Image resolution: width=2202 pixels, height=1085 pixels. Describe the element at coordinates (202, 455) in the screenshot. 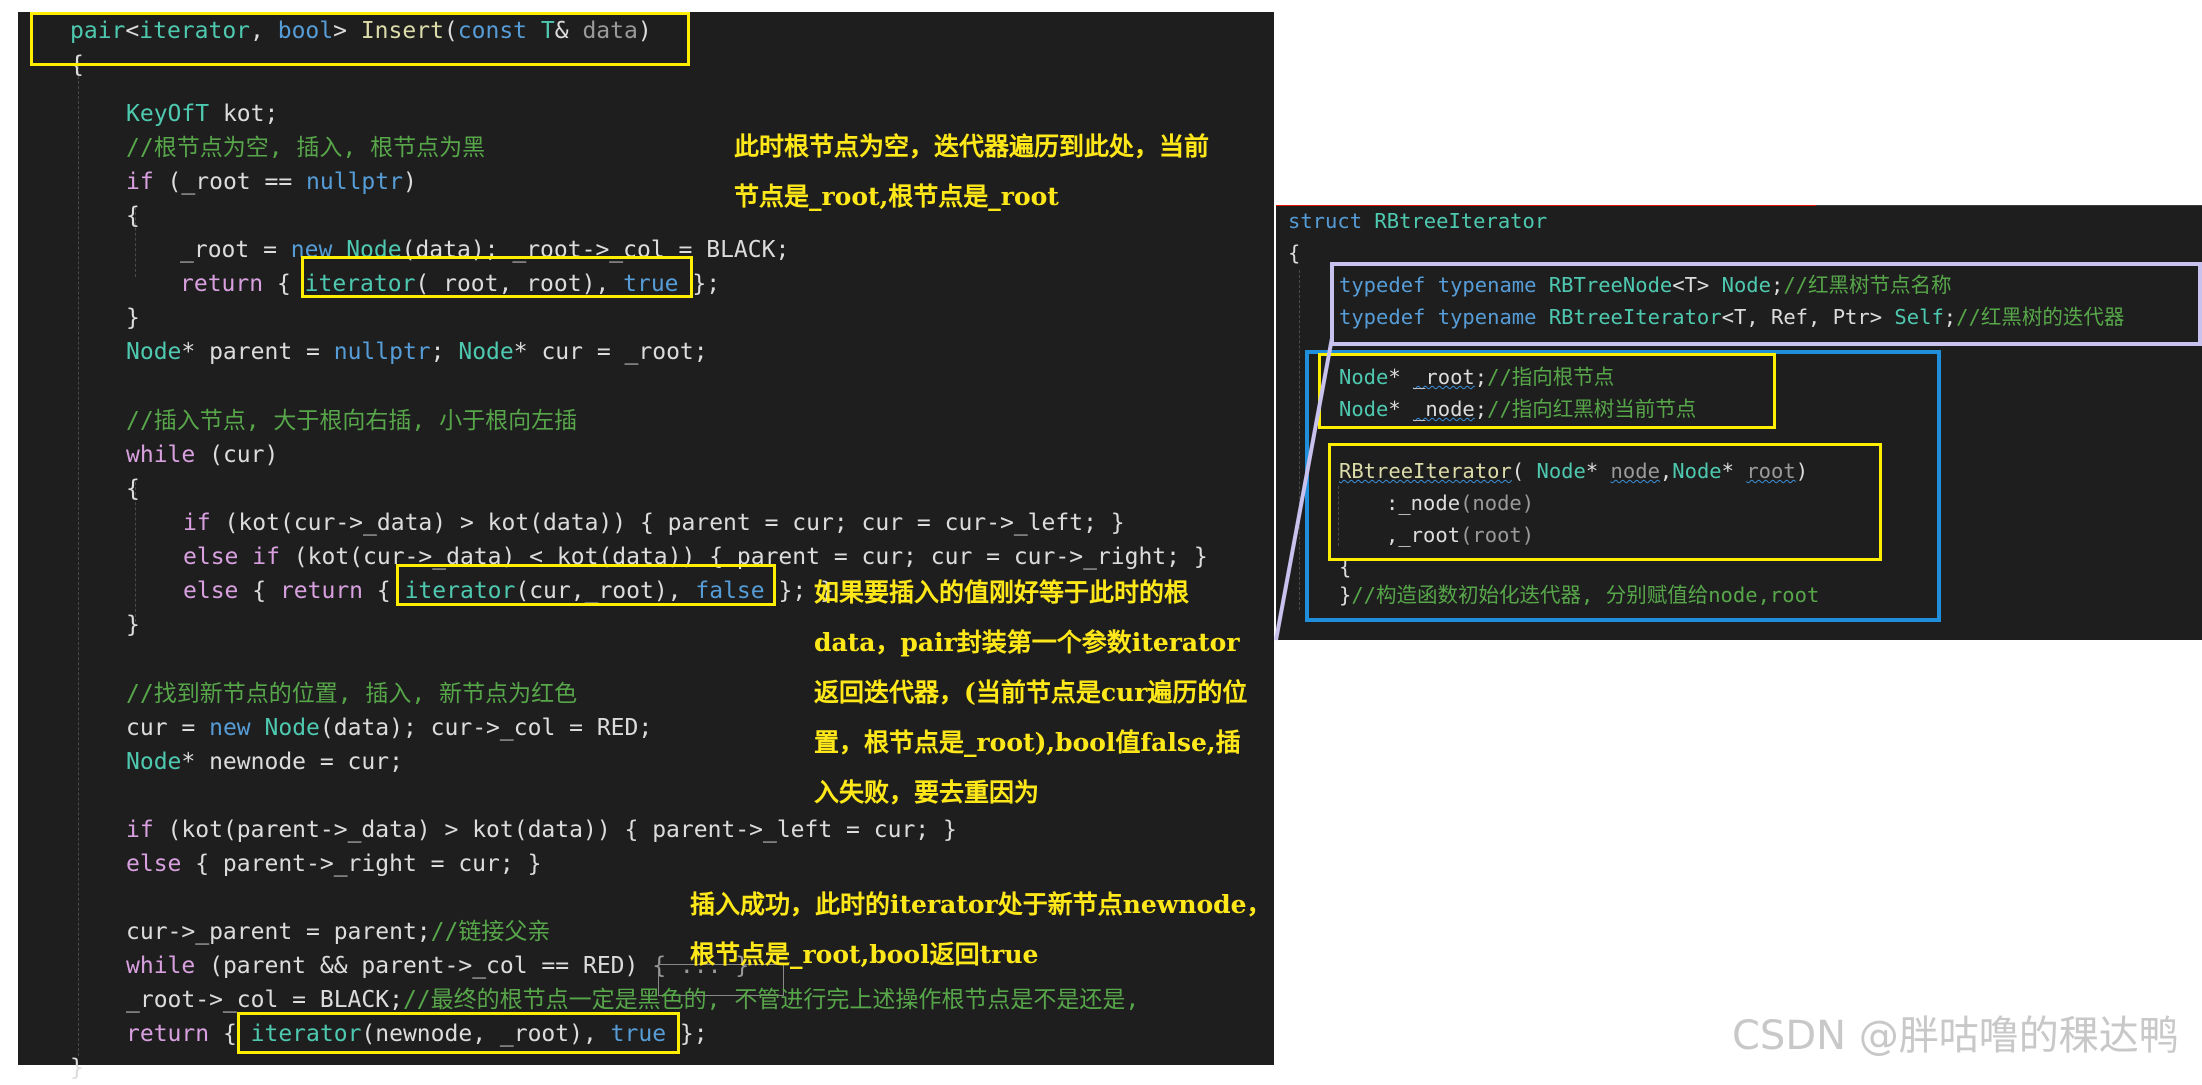

I see `code-line-12: while (cur)` at that location.